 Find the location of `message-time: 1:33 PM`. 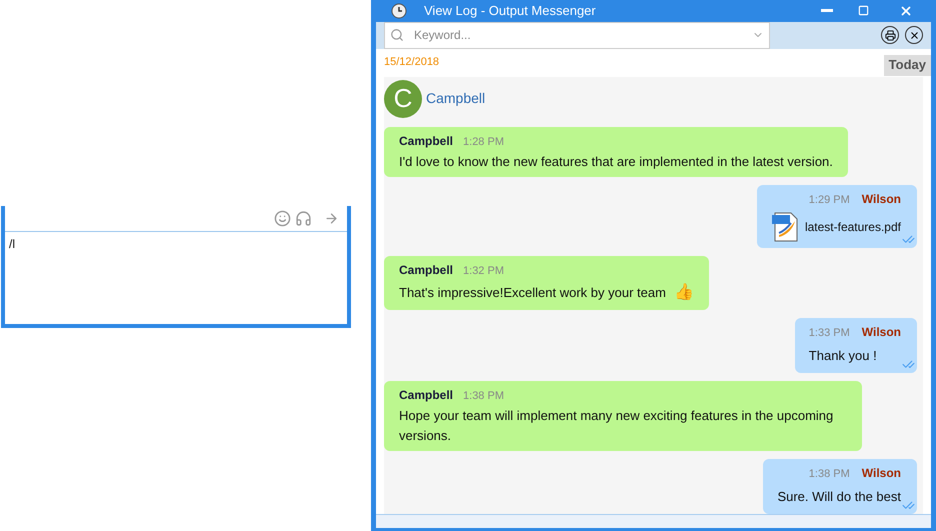

message-time: 1:33 PM is located at coordinates (829, 334).